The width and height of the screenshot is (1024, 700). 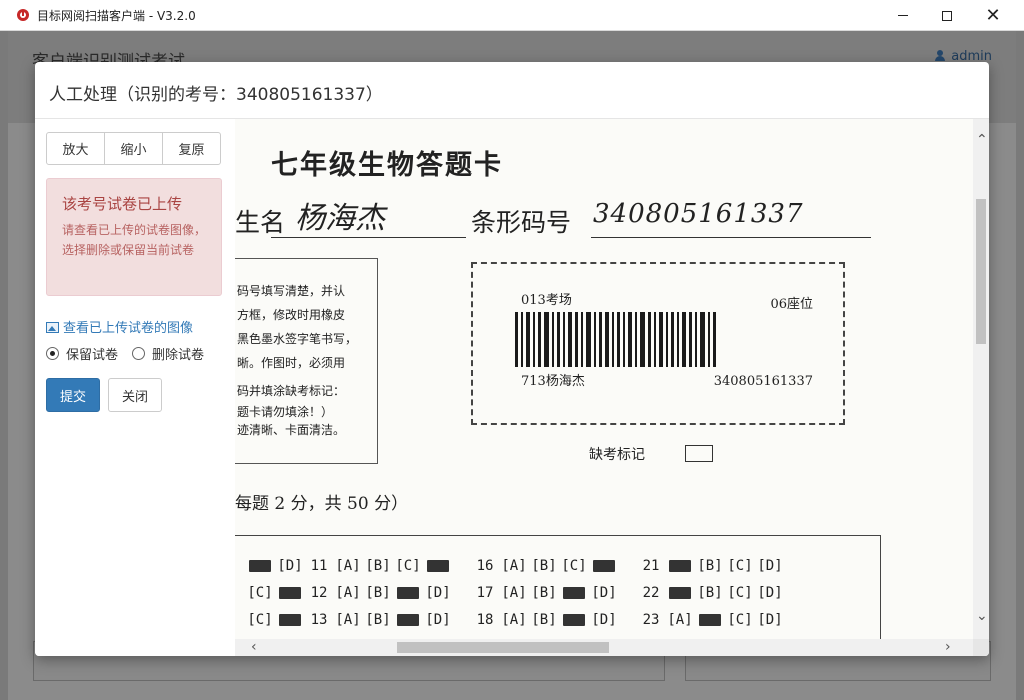 What do you see at coordinates (553, 381) in the screenshot?
I see `barcode-student-name: 713杨海杰` at bounding box center [553, 381].